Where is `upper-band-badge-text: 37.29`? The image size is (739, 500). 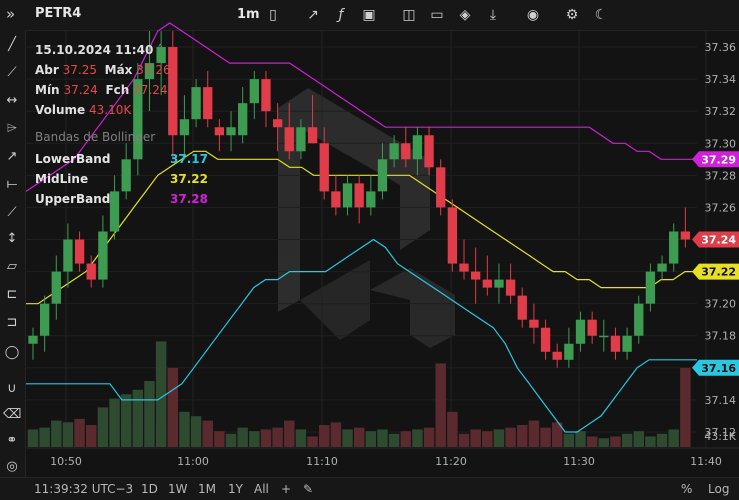
upper-band-badge-text: 37.29 is located at coordinates (718, 159).